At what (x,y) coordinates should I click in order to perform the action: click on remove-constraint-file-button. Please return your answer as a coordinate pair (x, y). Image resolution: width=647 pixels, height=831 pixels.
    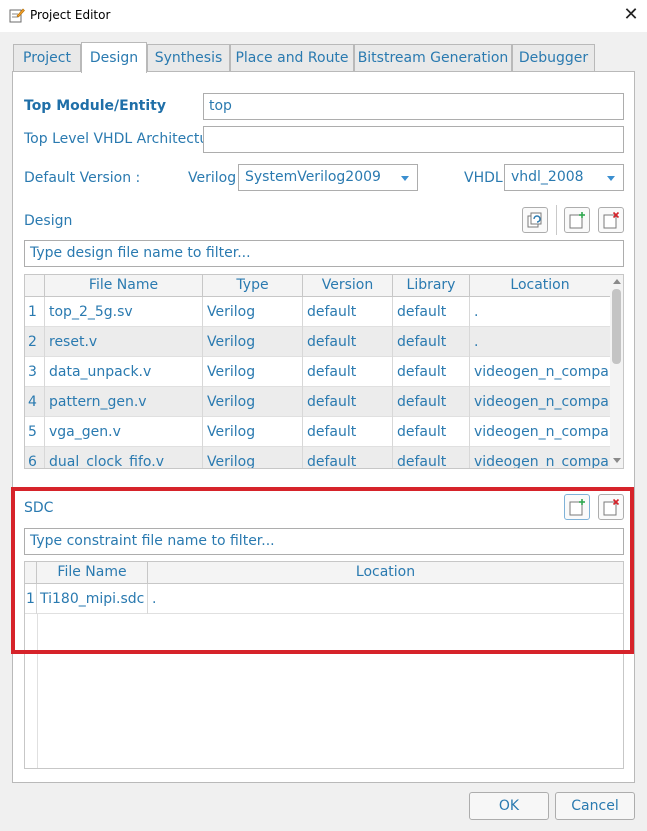
    Looking at the image, I should click on (611, 507).